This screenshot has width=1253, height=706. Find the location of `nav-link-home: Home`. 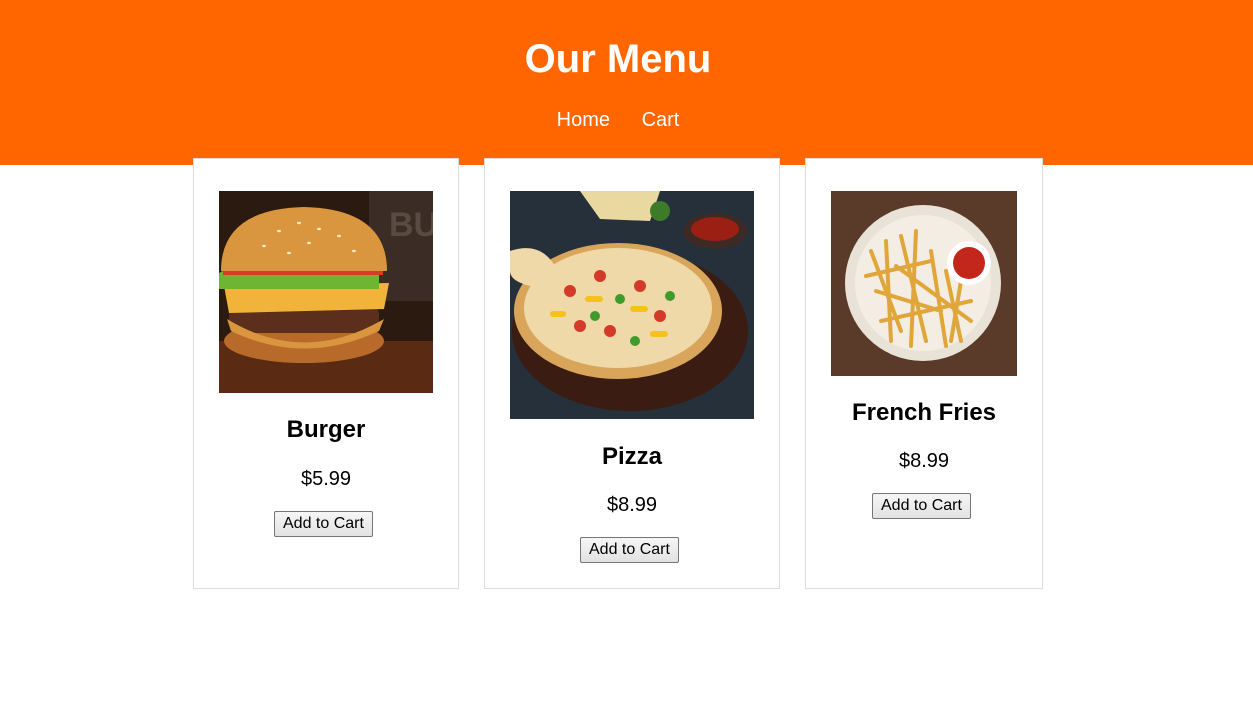

nav-link-home: Home is located at coordinates (583, 120).